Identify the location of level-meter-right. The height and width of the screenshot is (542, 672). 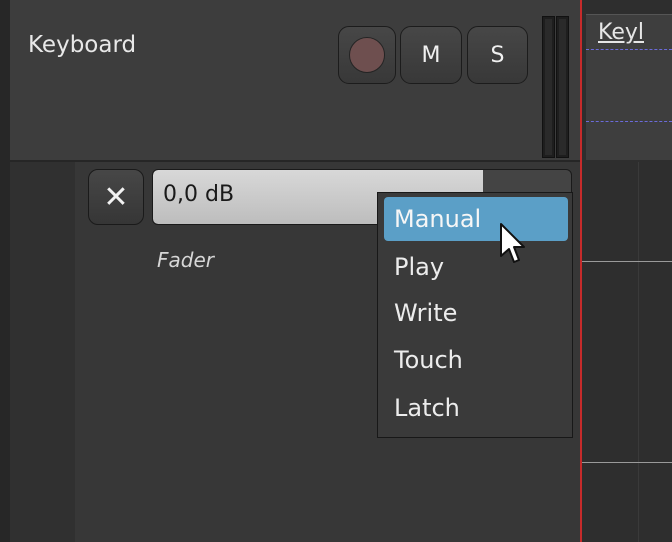
(562, 87).